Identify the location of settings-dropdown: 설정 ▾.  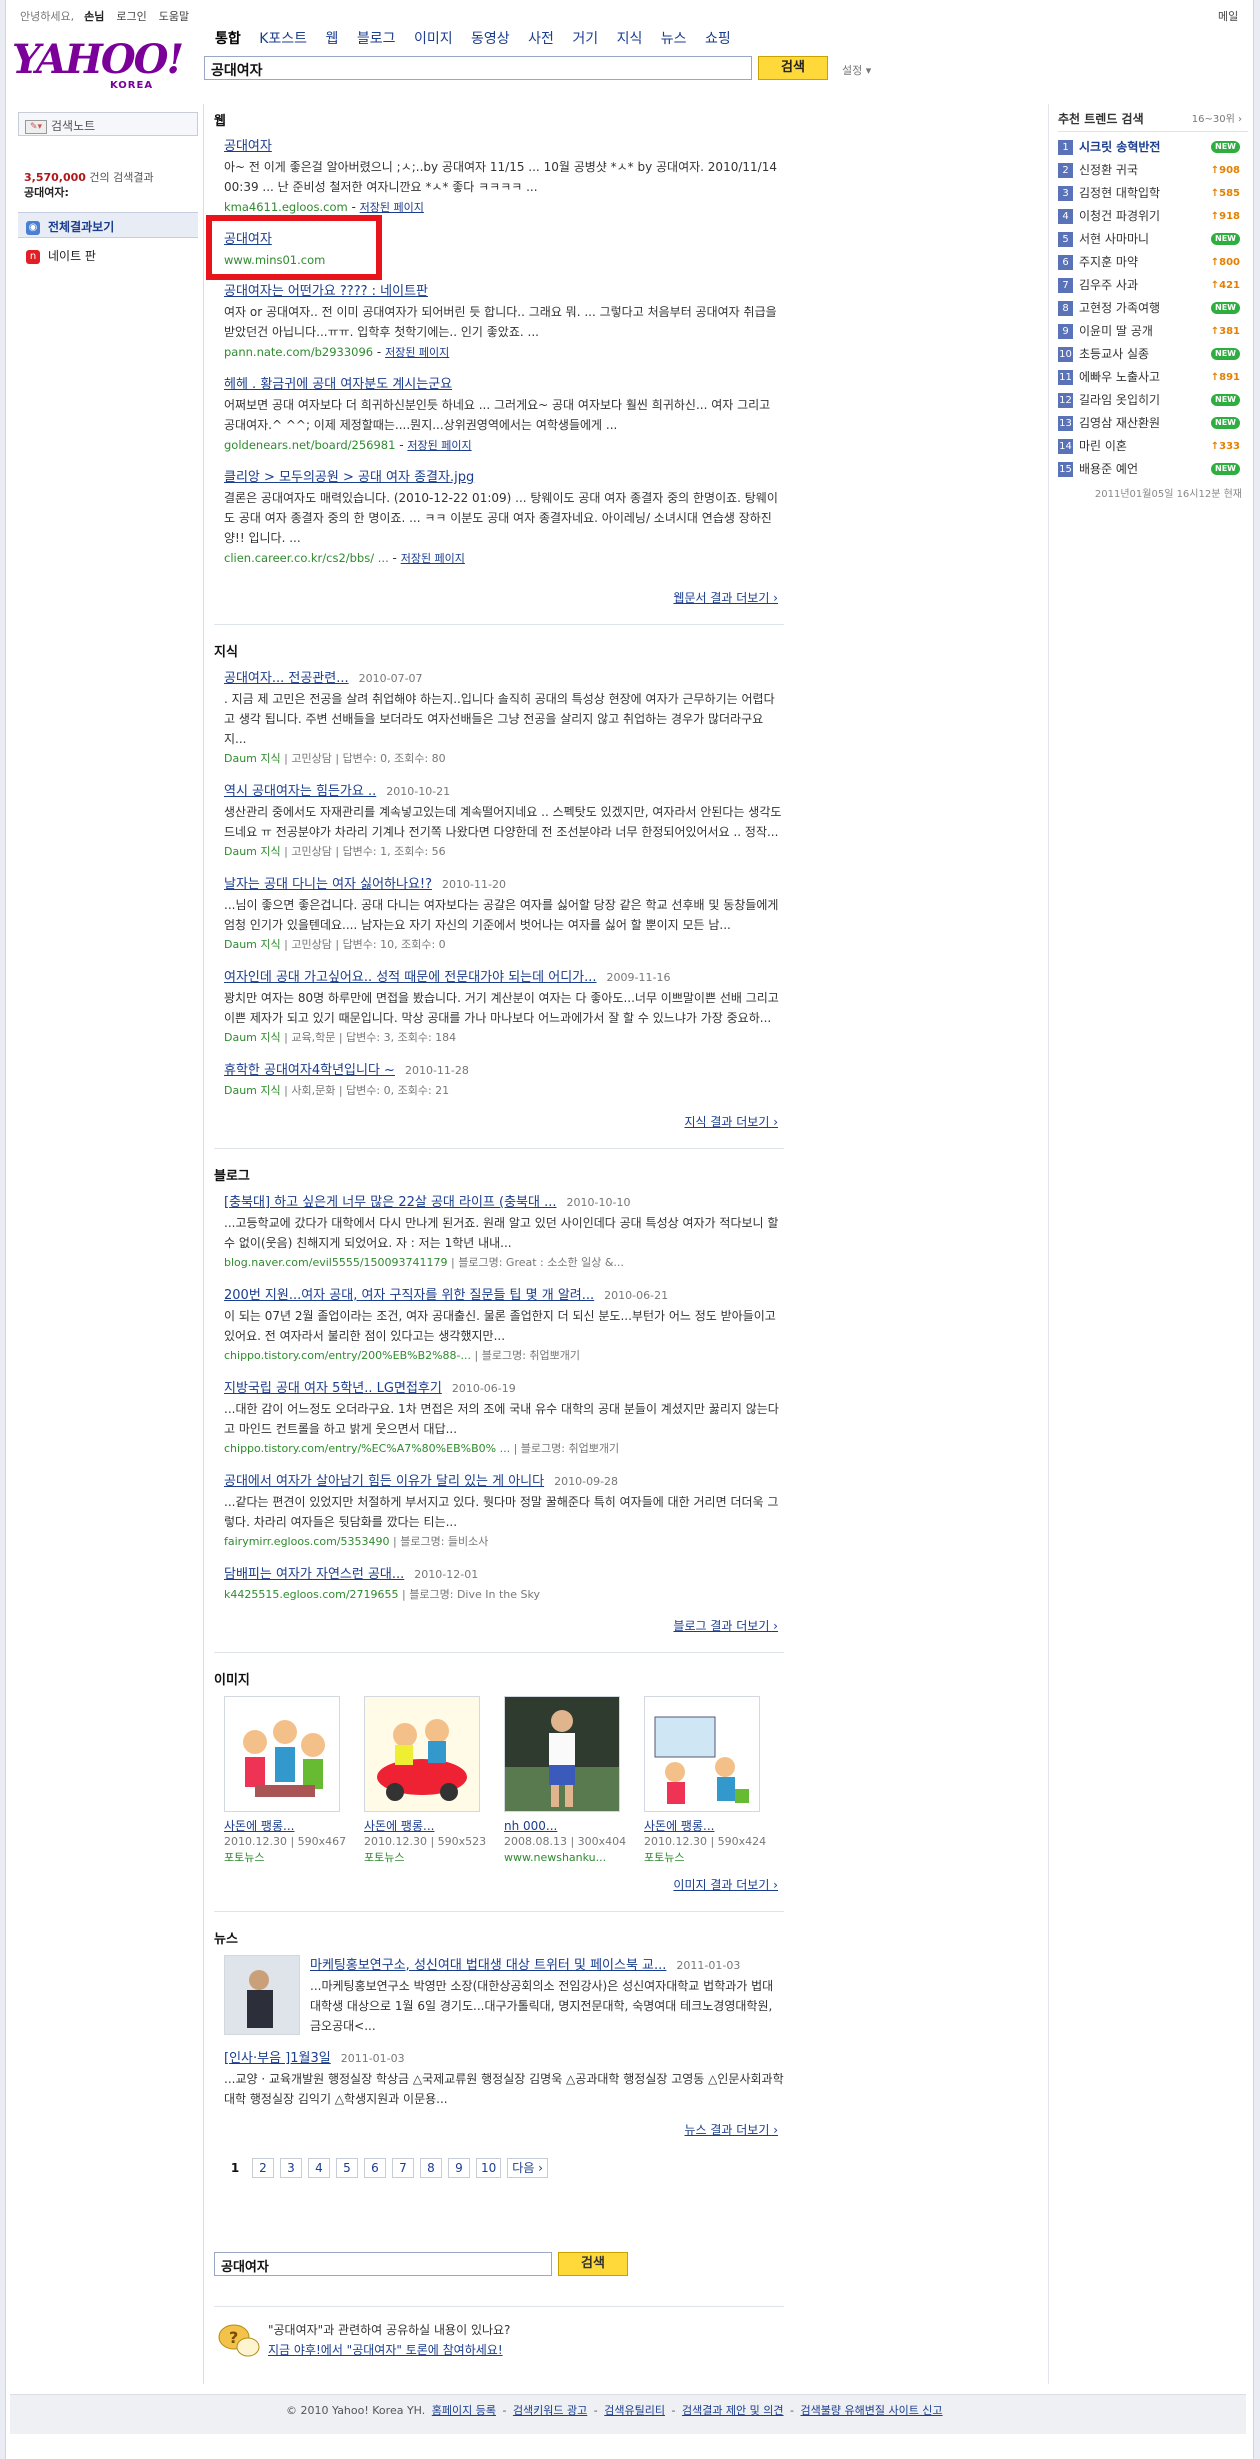
(856, 70).